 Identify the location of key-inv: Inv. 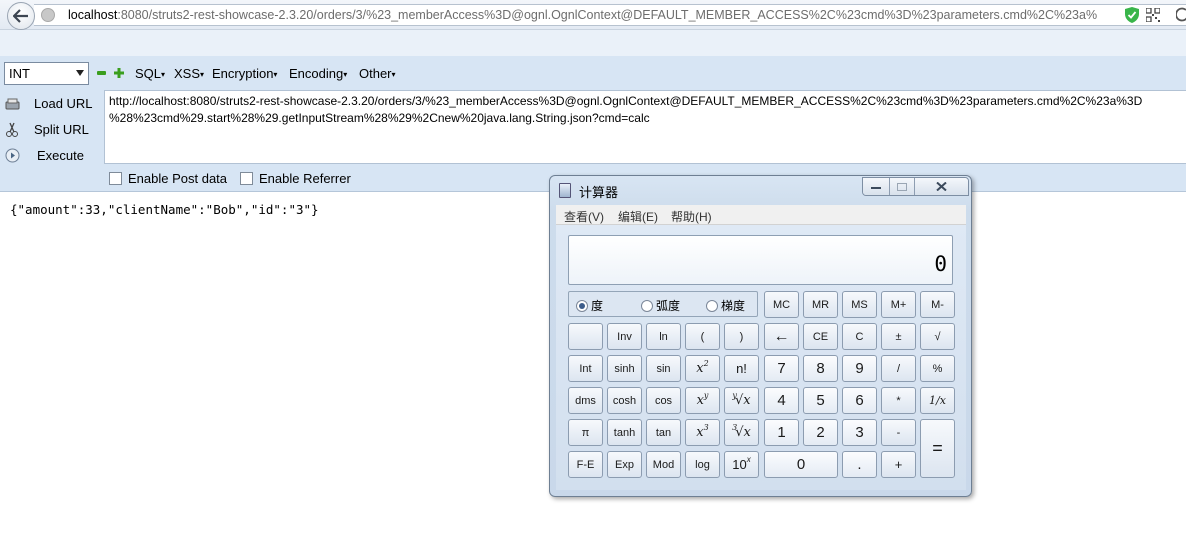
(624, 336).